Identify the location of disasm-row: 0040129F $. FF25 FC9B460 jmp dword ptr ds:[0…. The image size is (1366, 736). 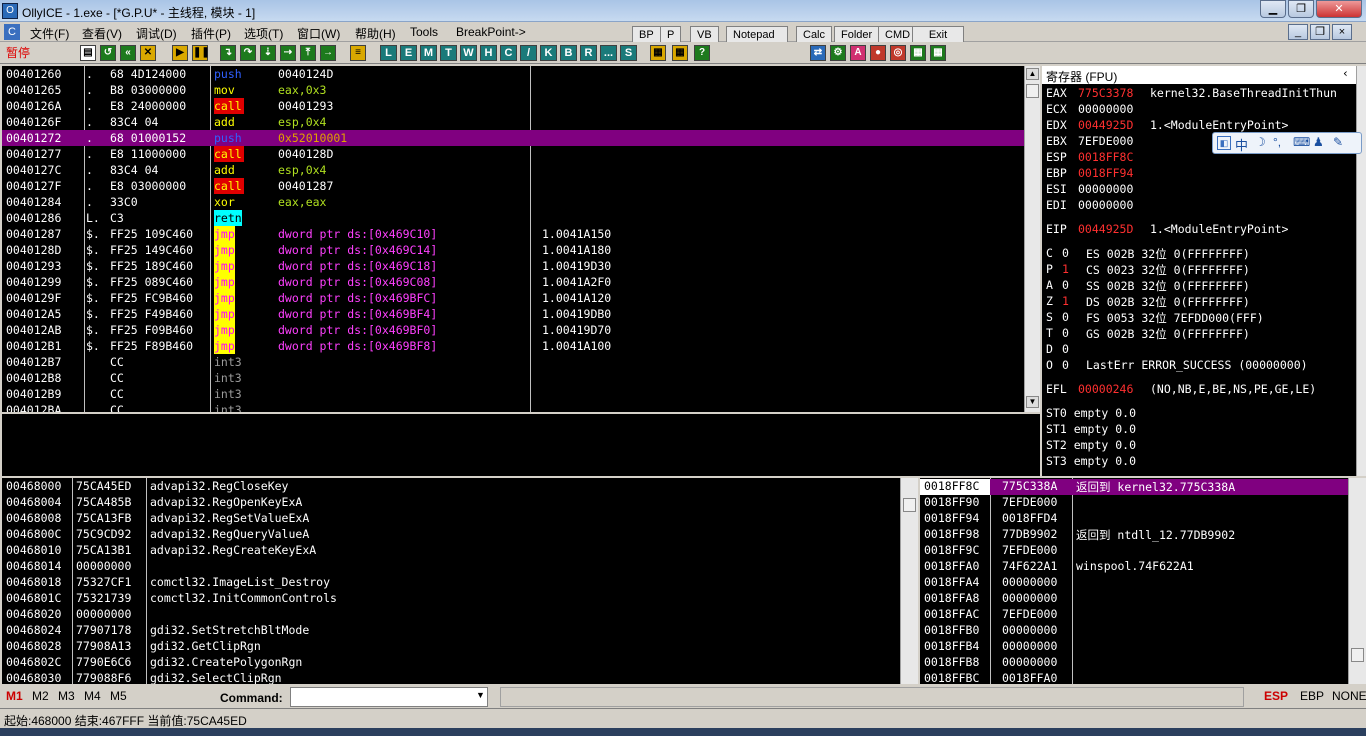
(513, 298).